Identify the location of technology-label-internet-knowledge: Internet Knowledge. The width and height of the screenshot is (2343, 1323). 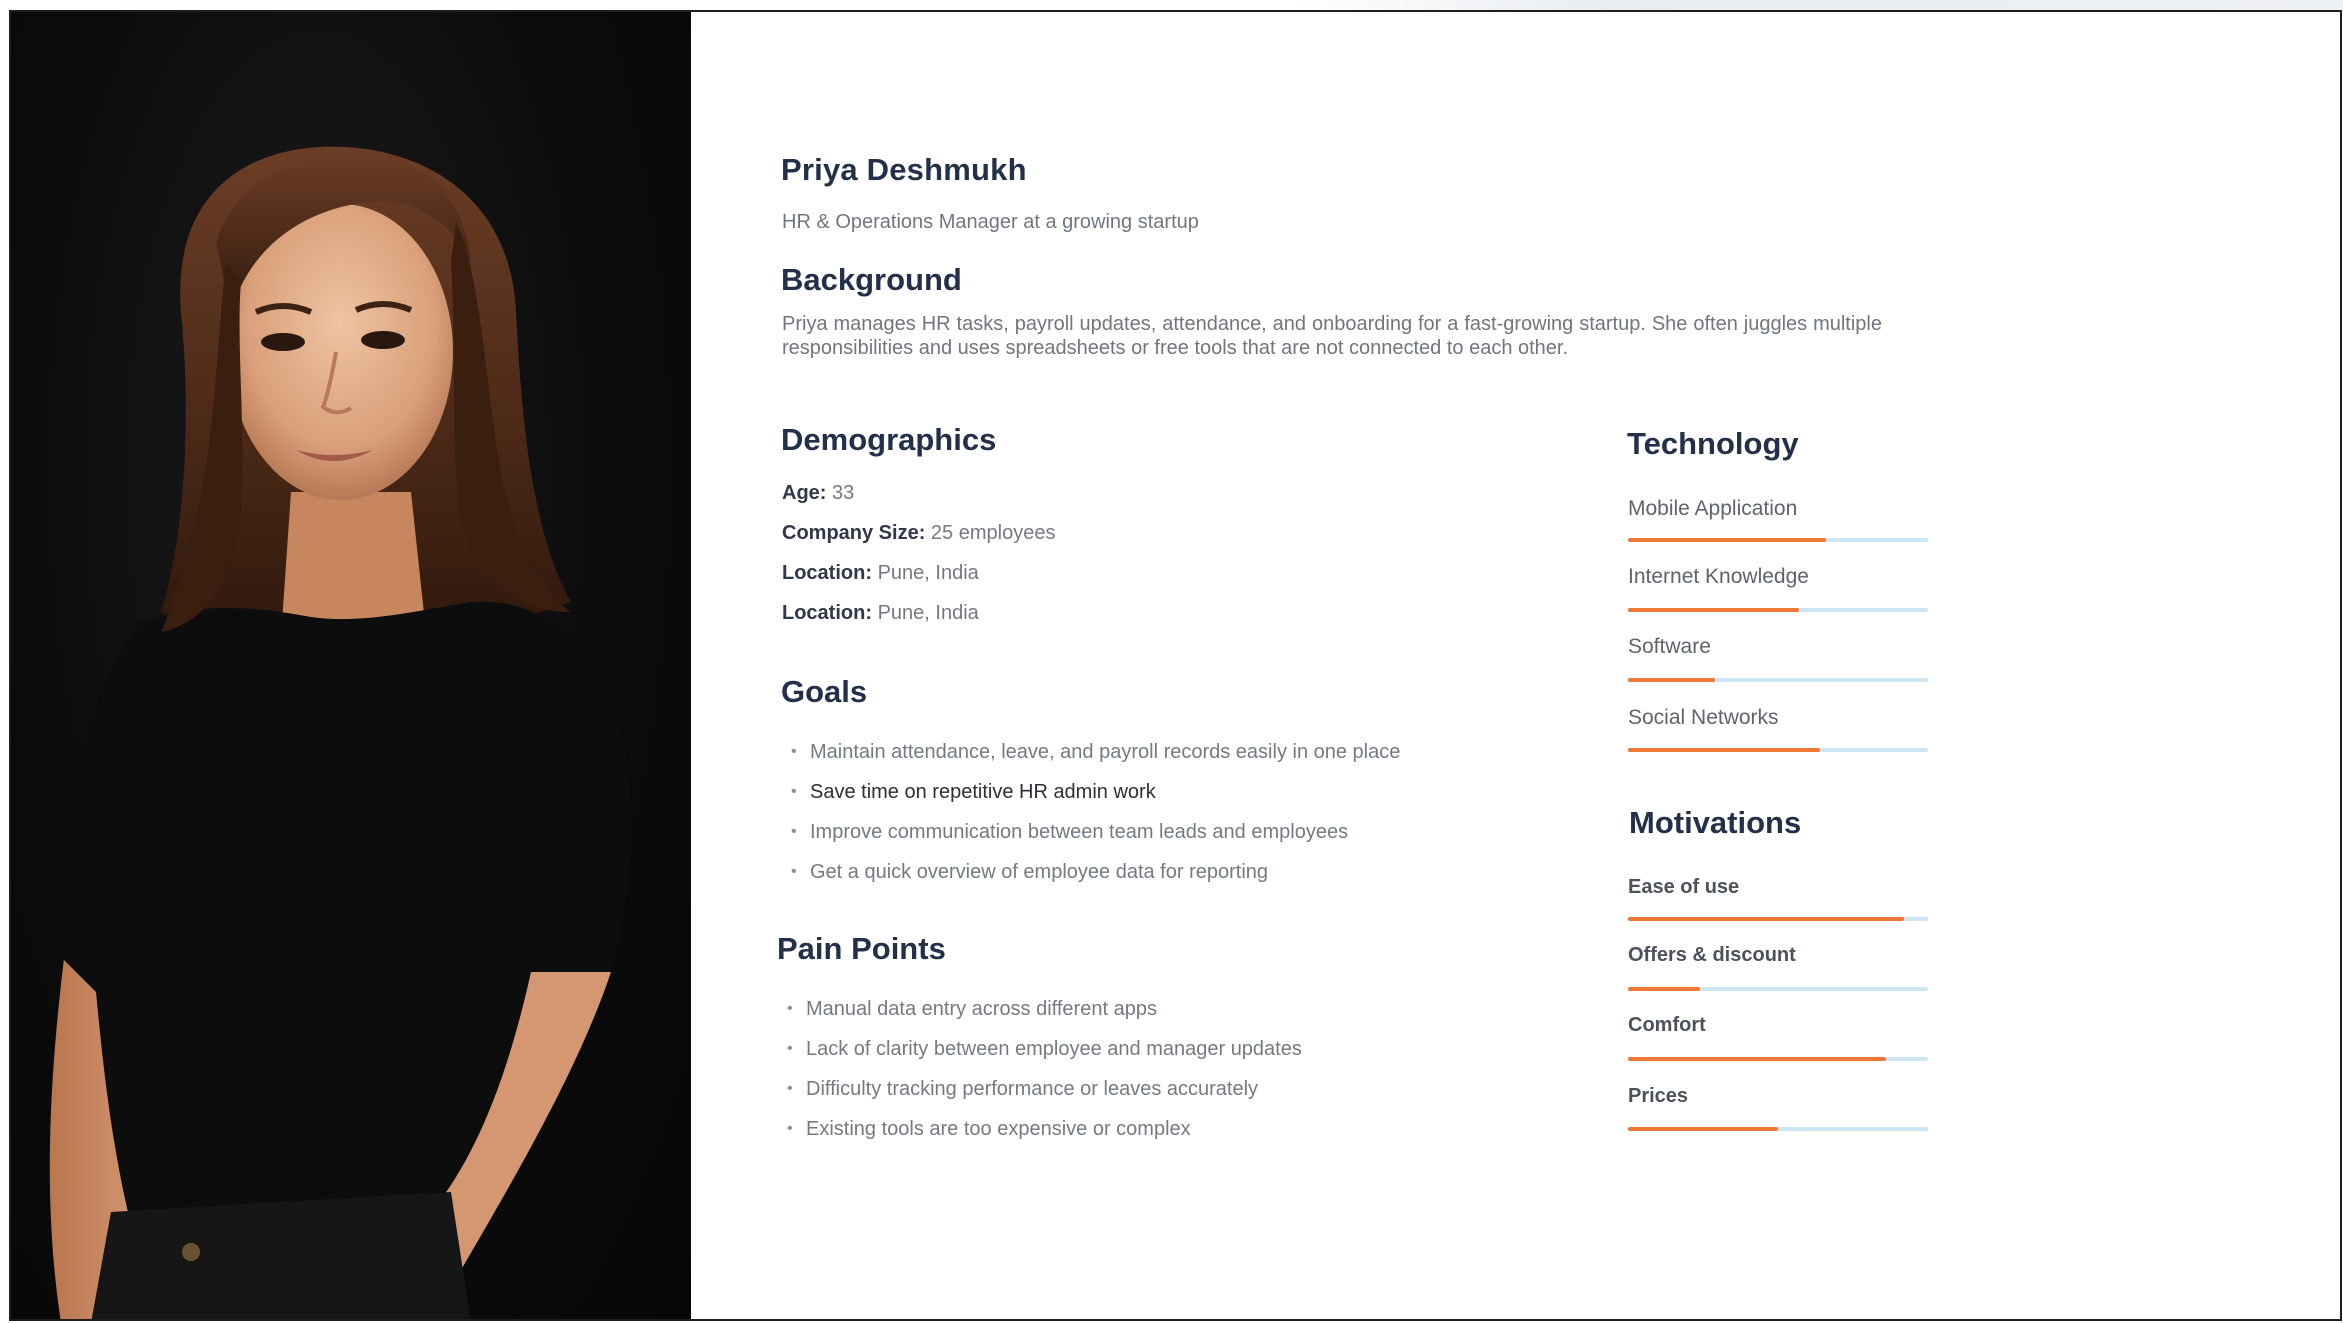
(1718, 576).